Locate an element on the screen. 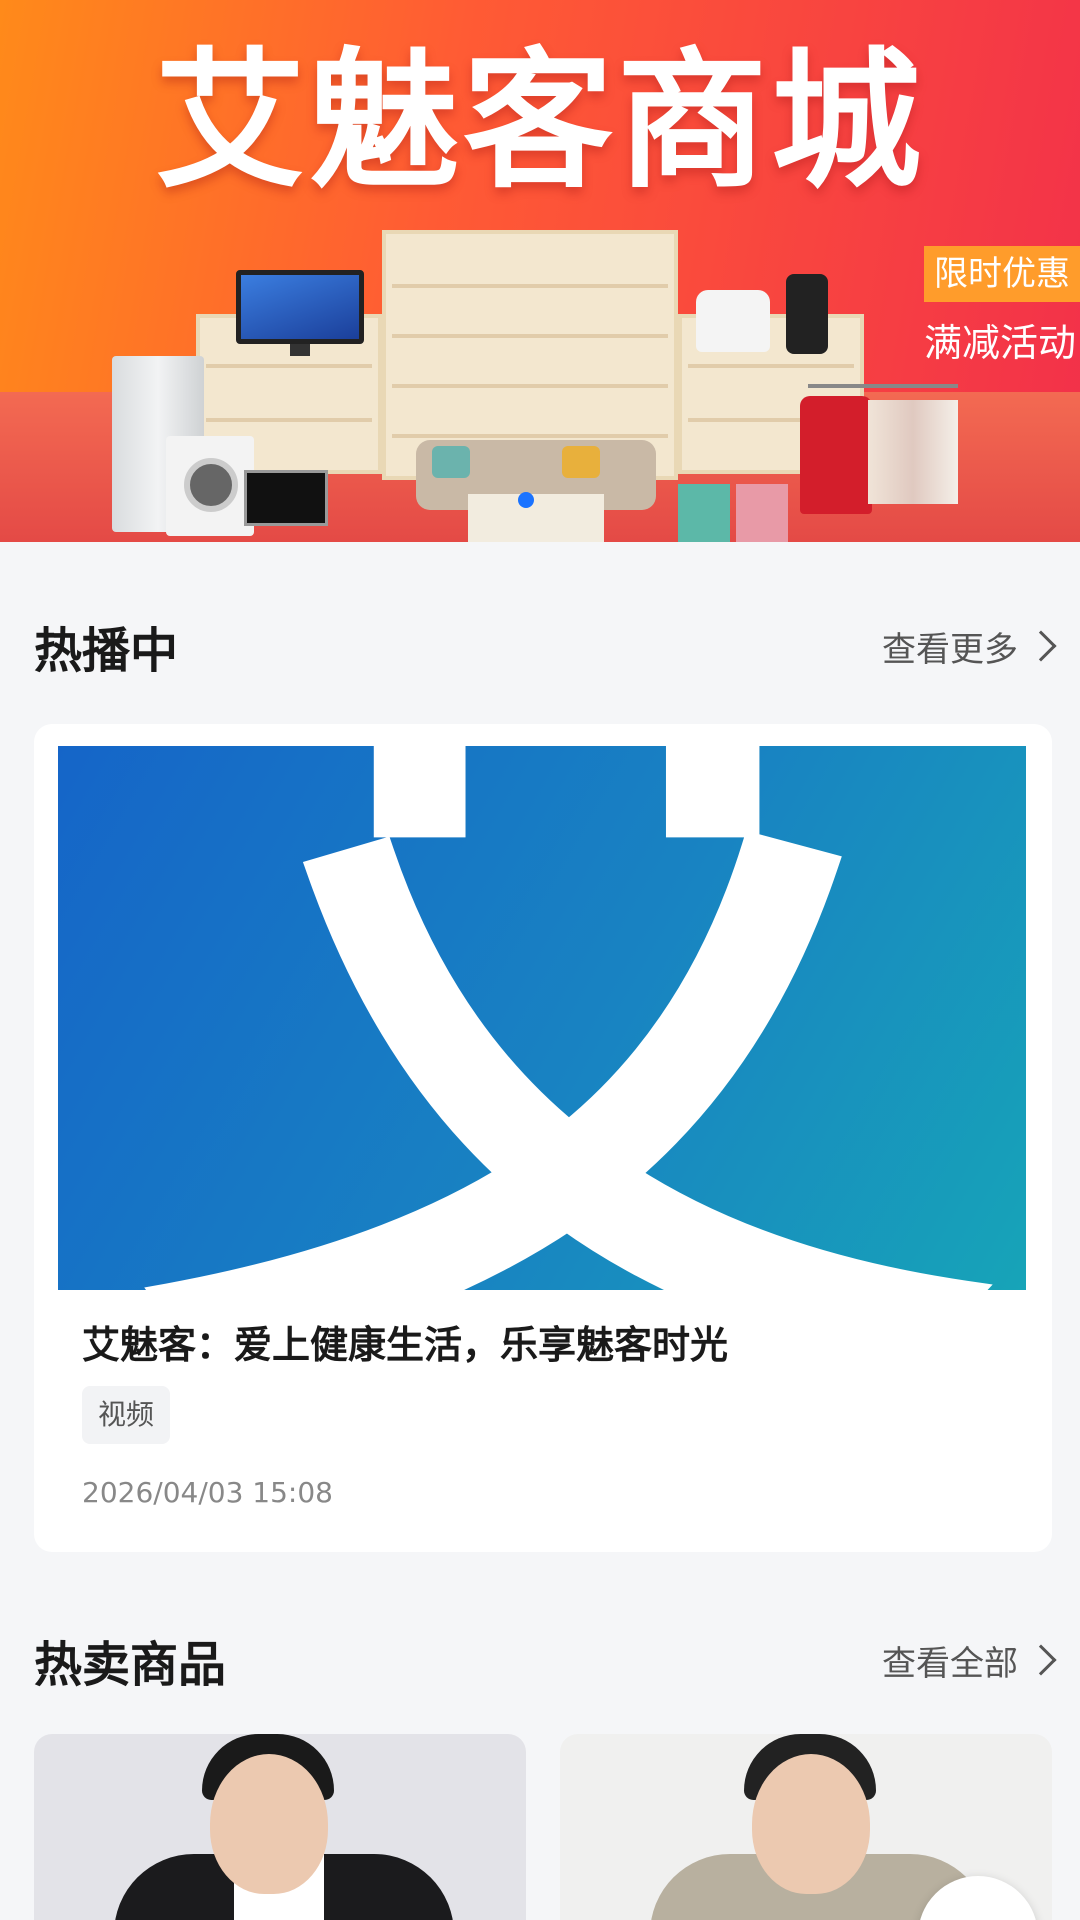 This screenshot has width=1080, height=1920. view-more-link: 查看更多 is located at coordinates (969, 646).